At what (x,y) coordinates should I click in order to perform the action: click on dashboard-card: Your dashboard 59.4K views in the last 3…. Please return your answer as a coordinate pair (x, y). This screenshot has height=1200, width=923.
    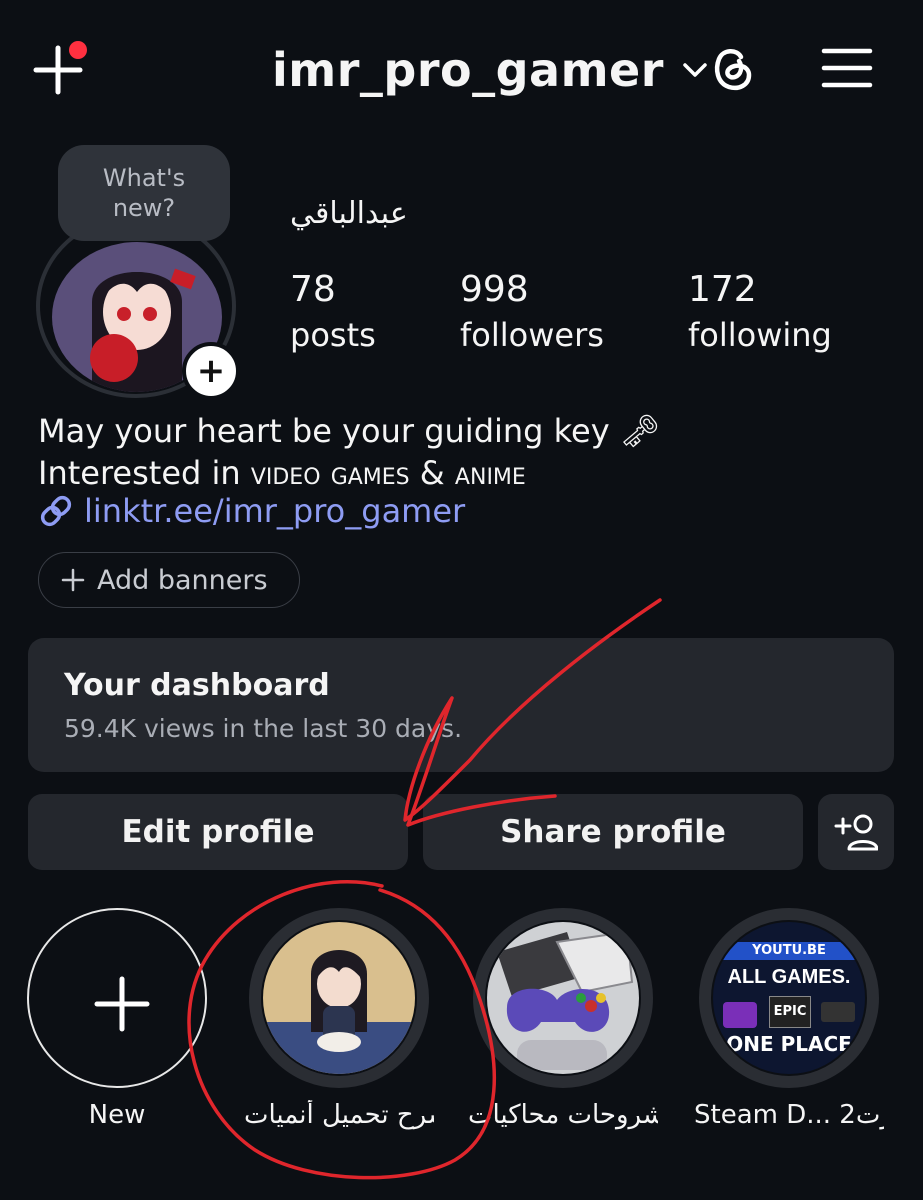
    Looking at the image, I should click on (461, 705).